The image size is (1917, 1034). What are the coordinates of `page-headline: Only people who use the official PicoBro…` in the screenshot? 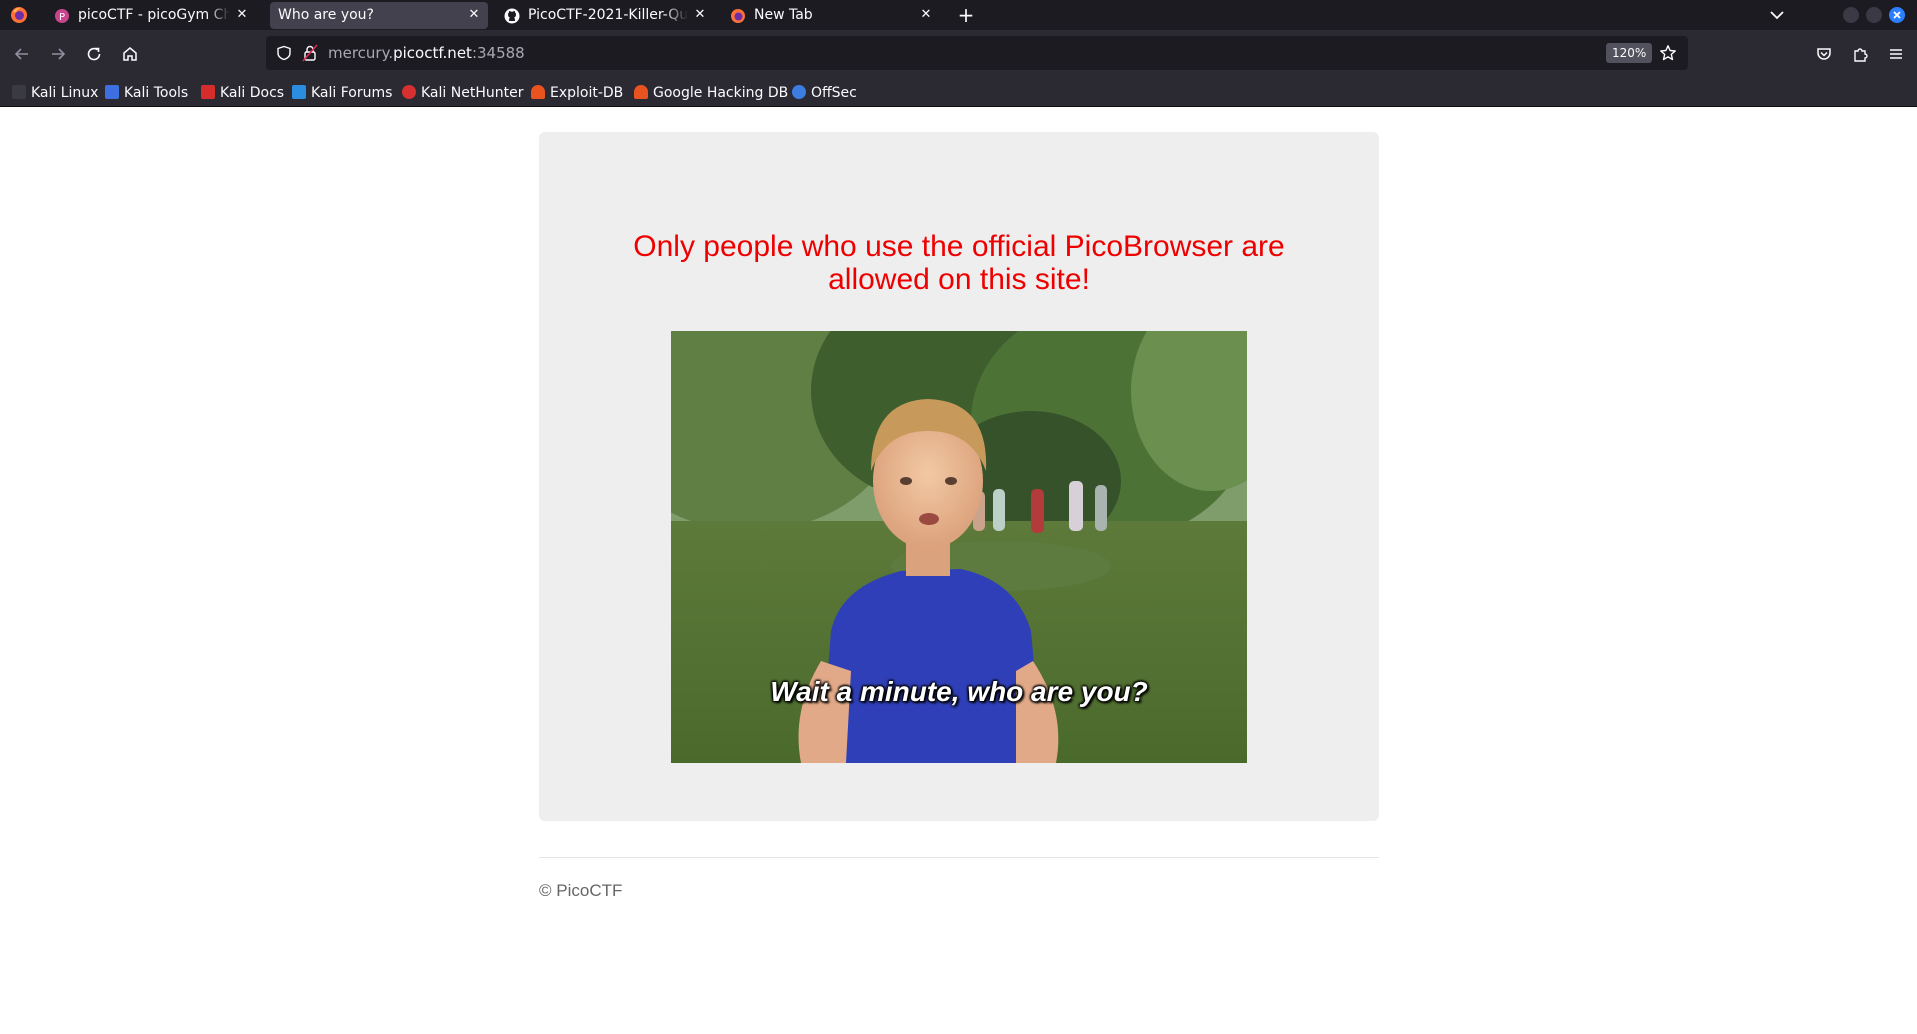 It's located at (959, 263).